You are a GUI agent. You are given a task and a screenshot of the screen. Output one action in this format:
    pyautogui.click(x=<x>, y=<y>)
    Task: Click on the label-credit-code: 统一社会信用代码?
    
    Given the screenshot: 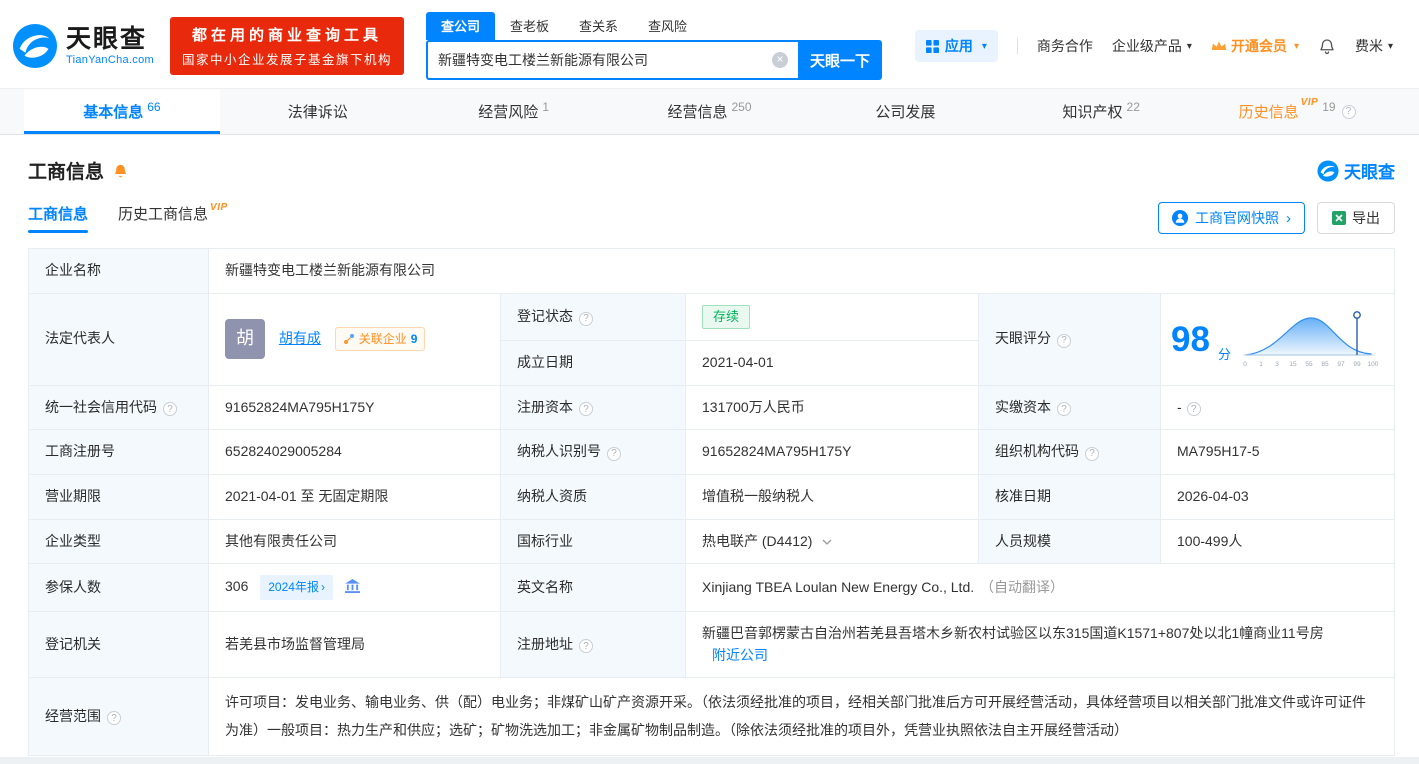 What is the action you would take?
    pyautogui.click(x=118, y=407)
    